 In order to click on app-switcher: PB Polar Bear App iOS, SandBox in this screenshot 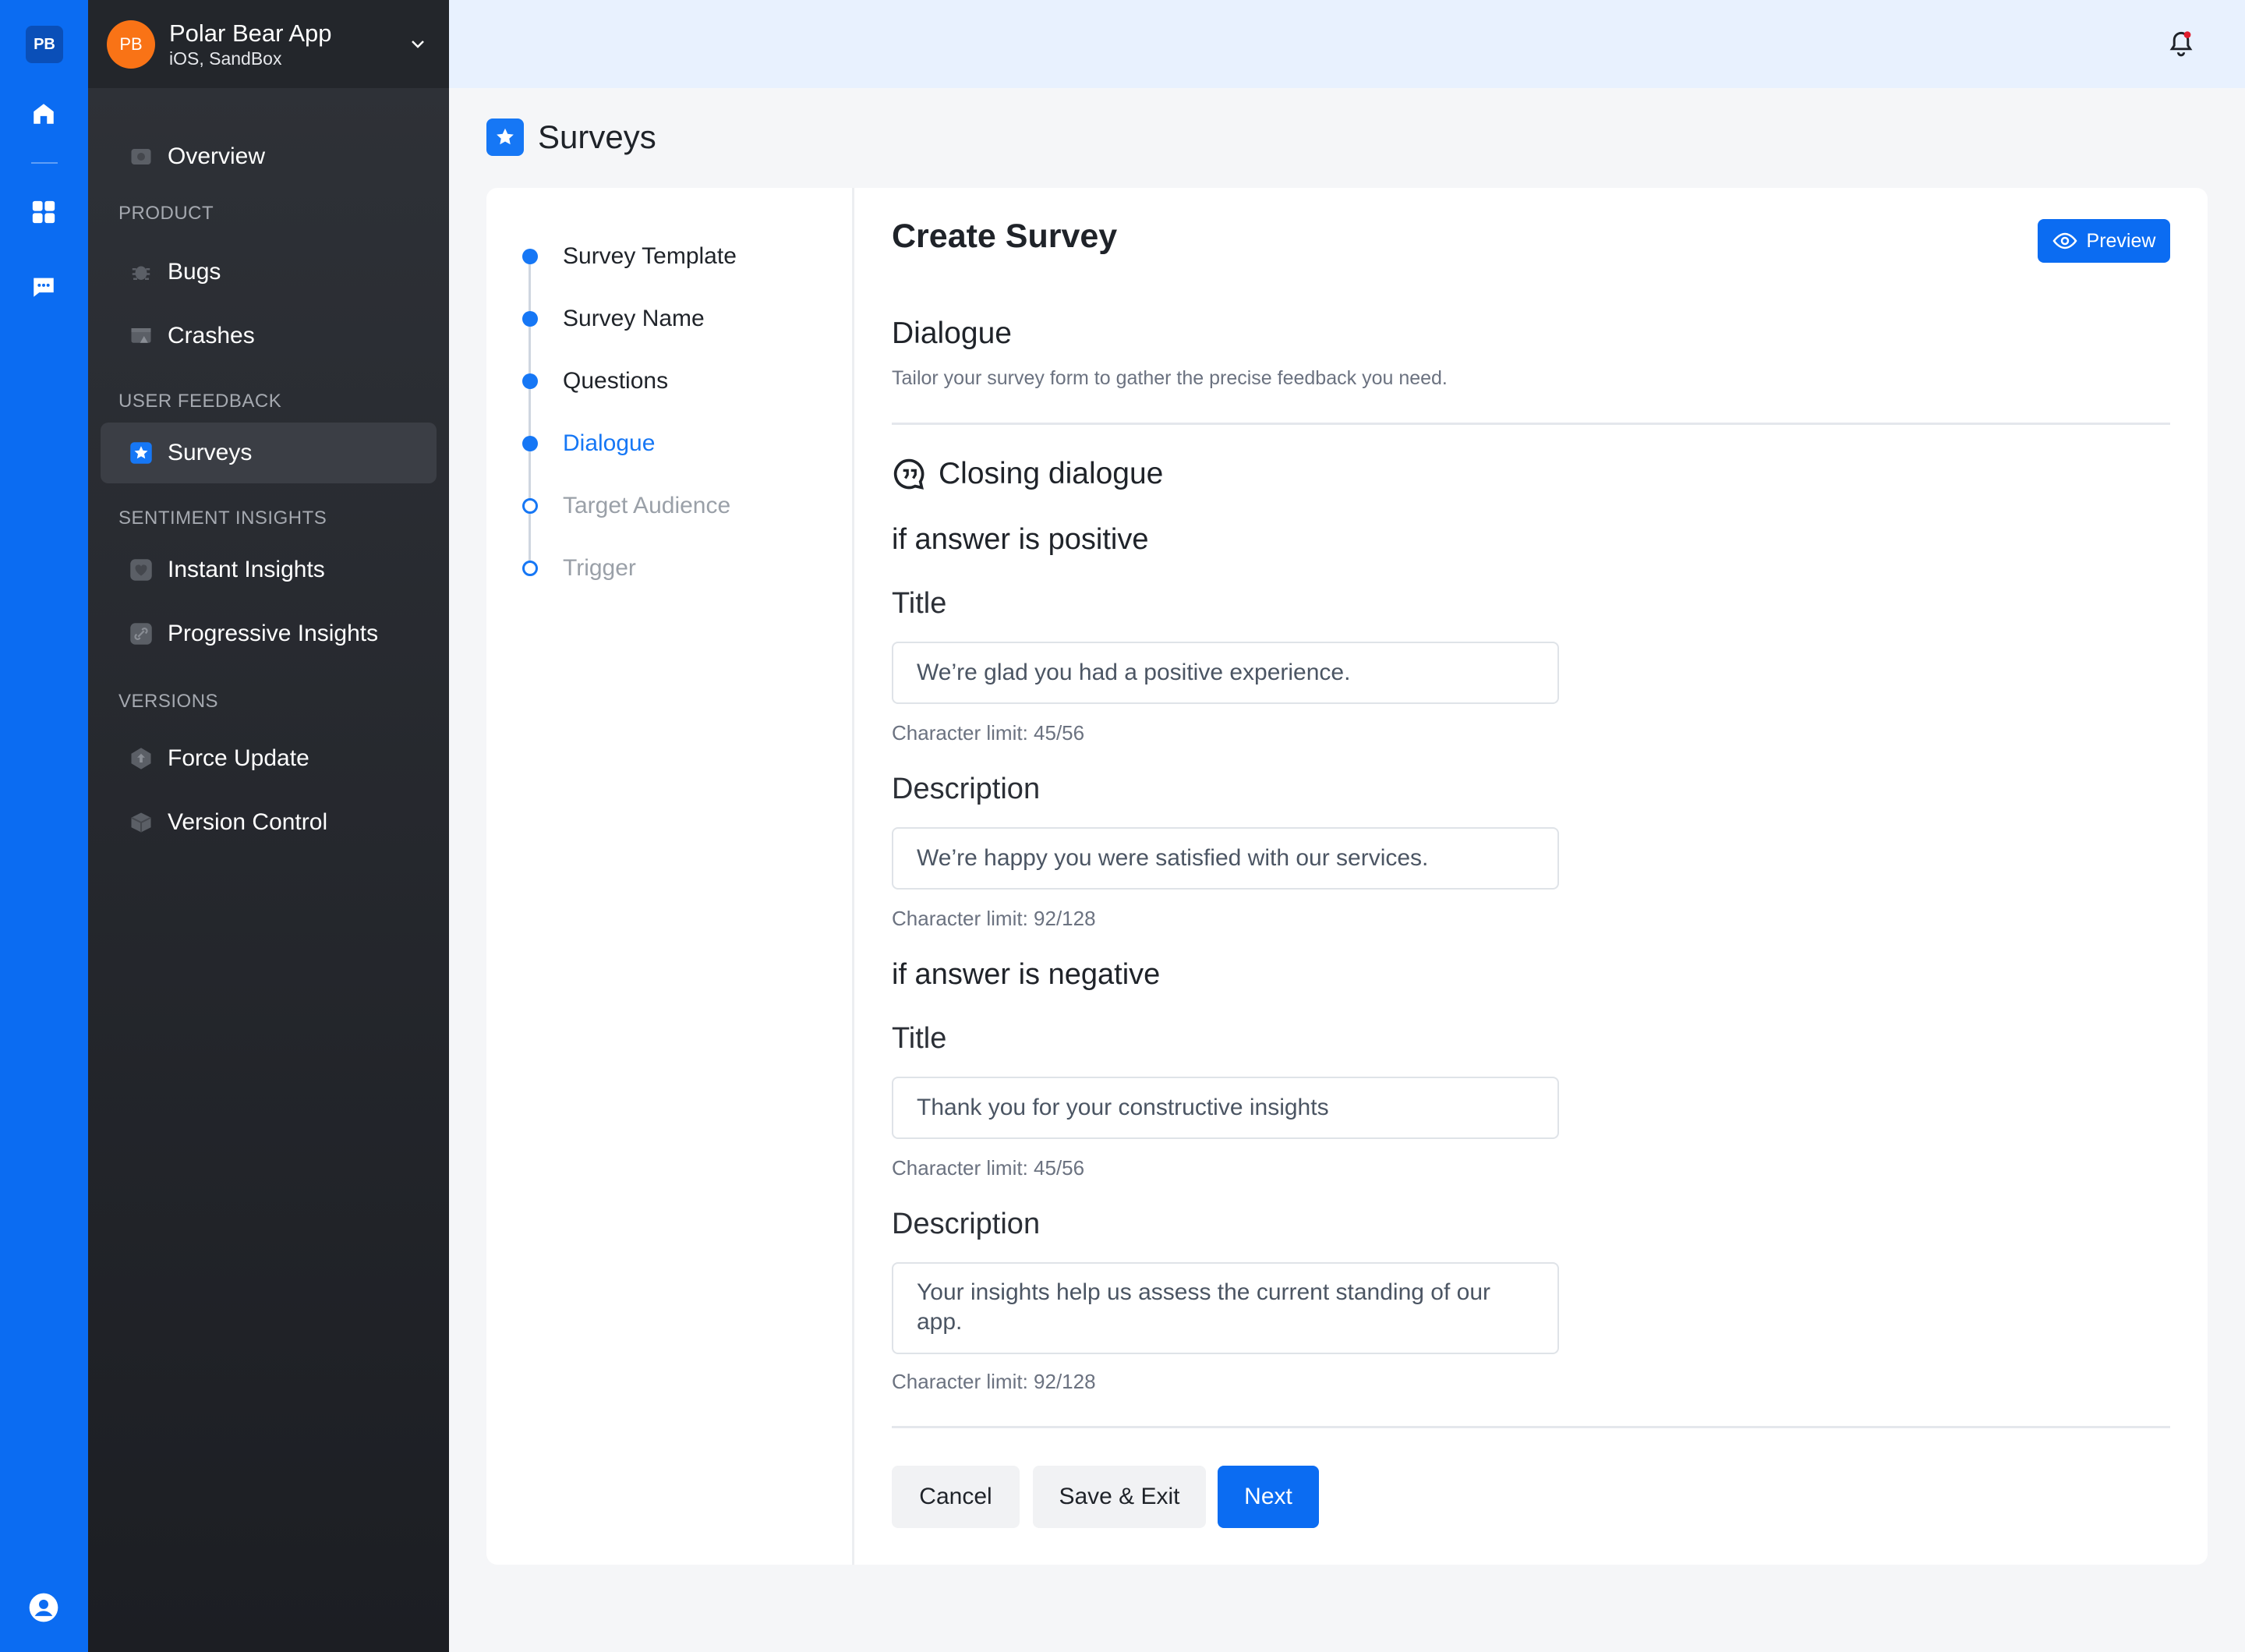, I will do `click(268, 44)`.